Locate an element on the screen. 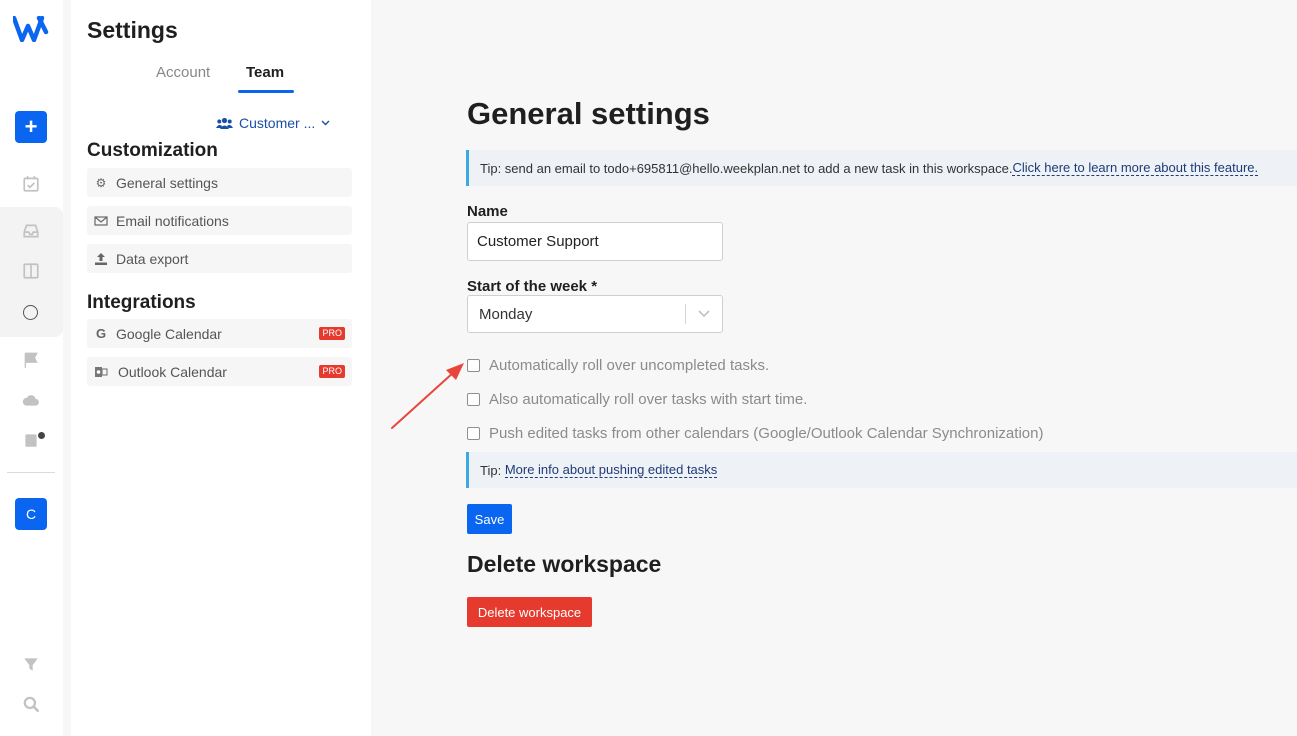 The width and height of the screenshot is (1297, 736). columns-icon is located at coordinates (31, 271).